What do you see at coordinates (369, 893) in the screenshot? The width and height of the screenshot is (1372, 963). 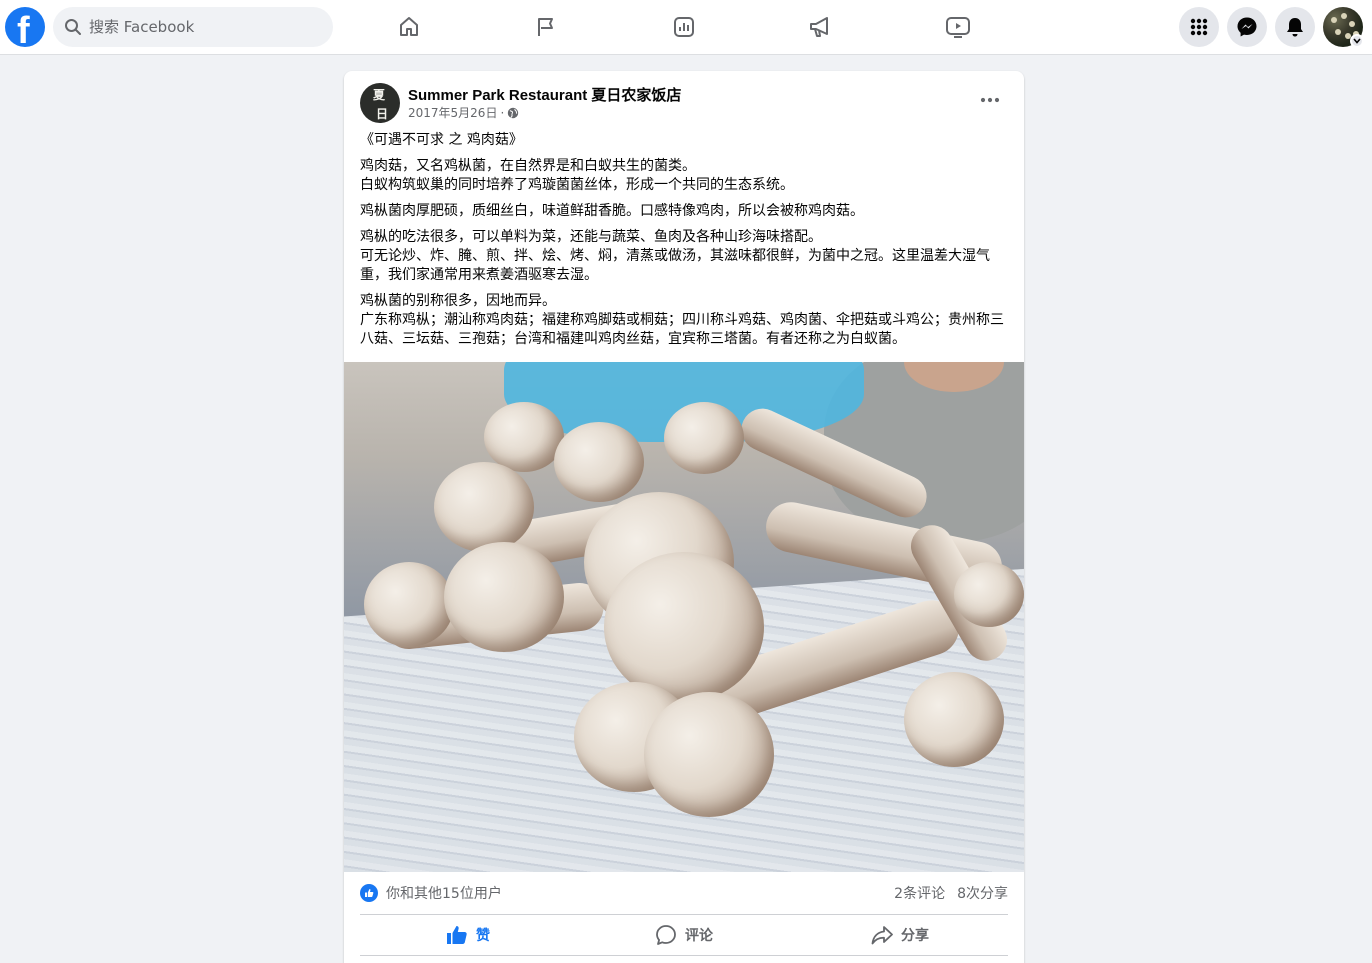 I see `like-reaction-icon` at bounding box center [369, 893].